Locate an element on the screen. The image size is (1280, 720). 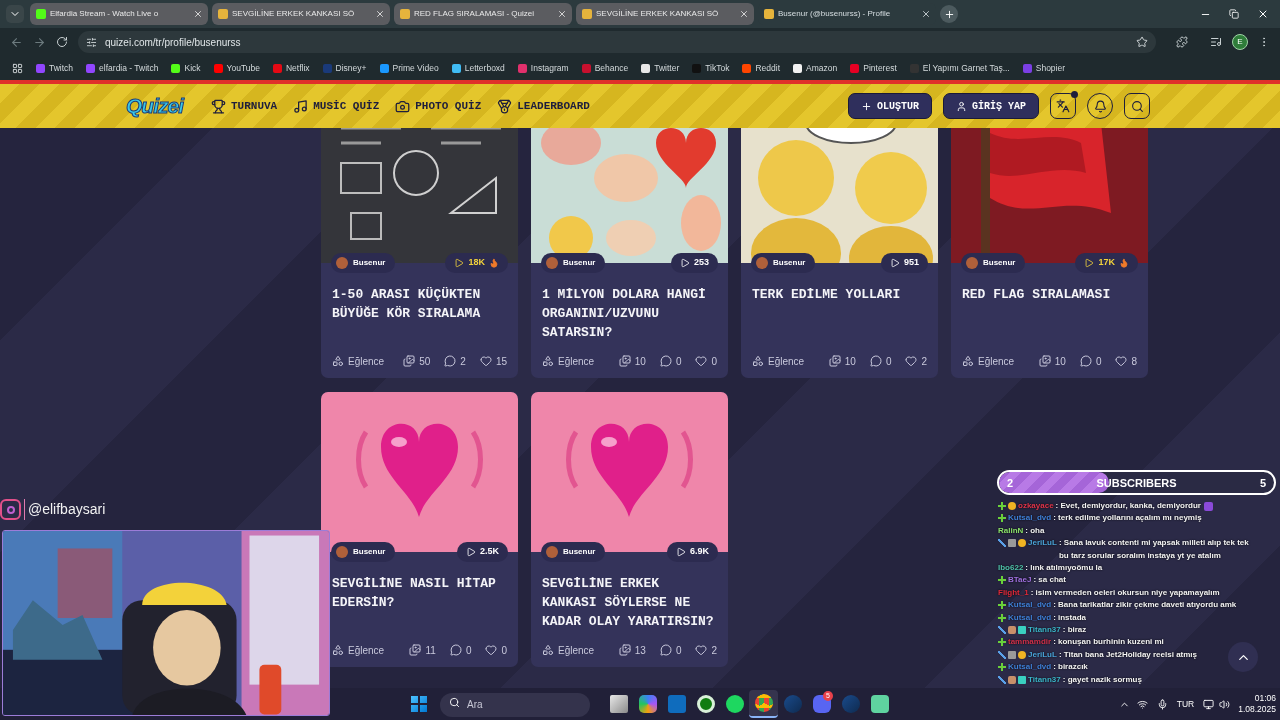
chat-text: : oha is located at coordinates (1035, 530).